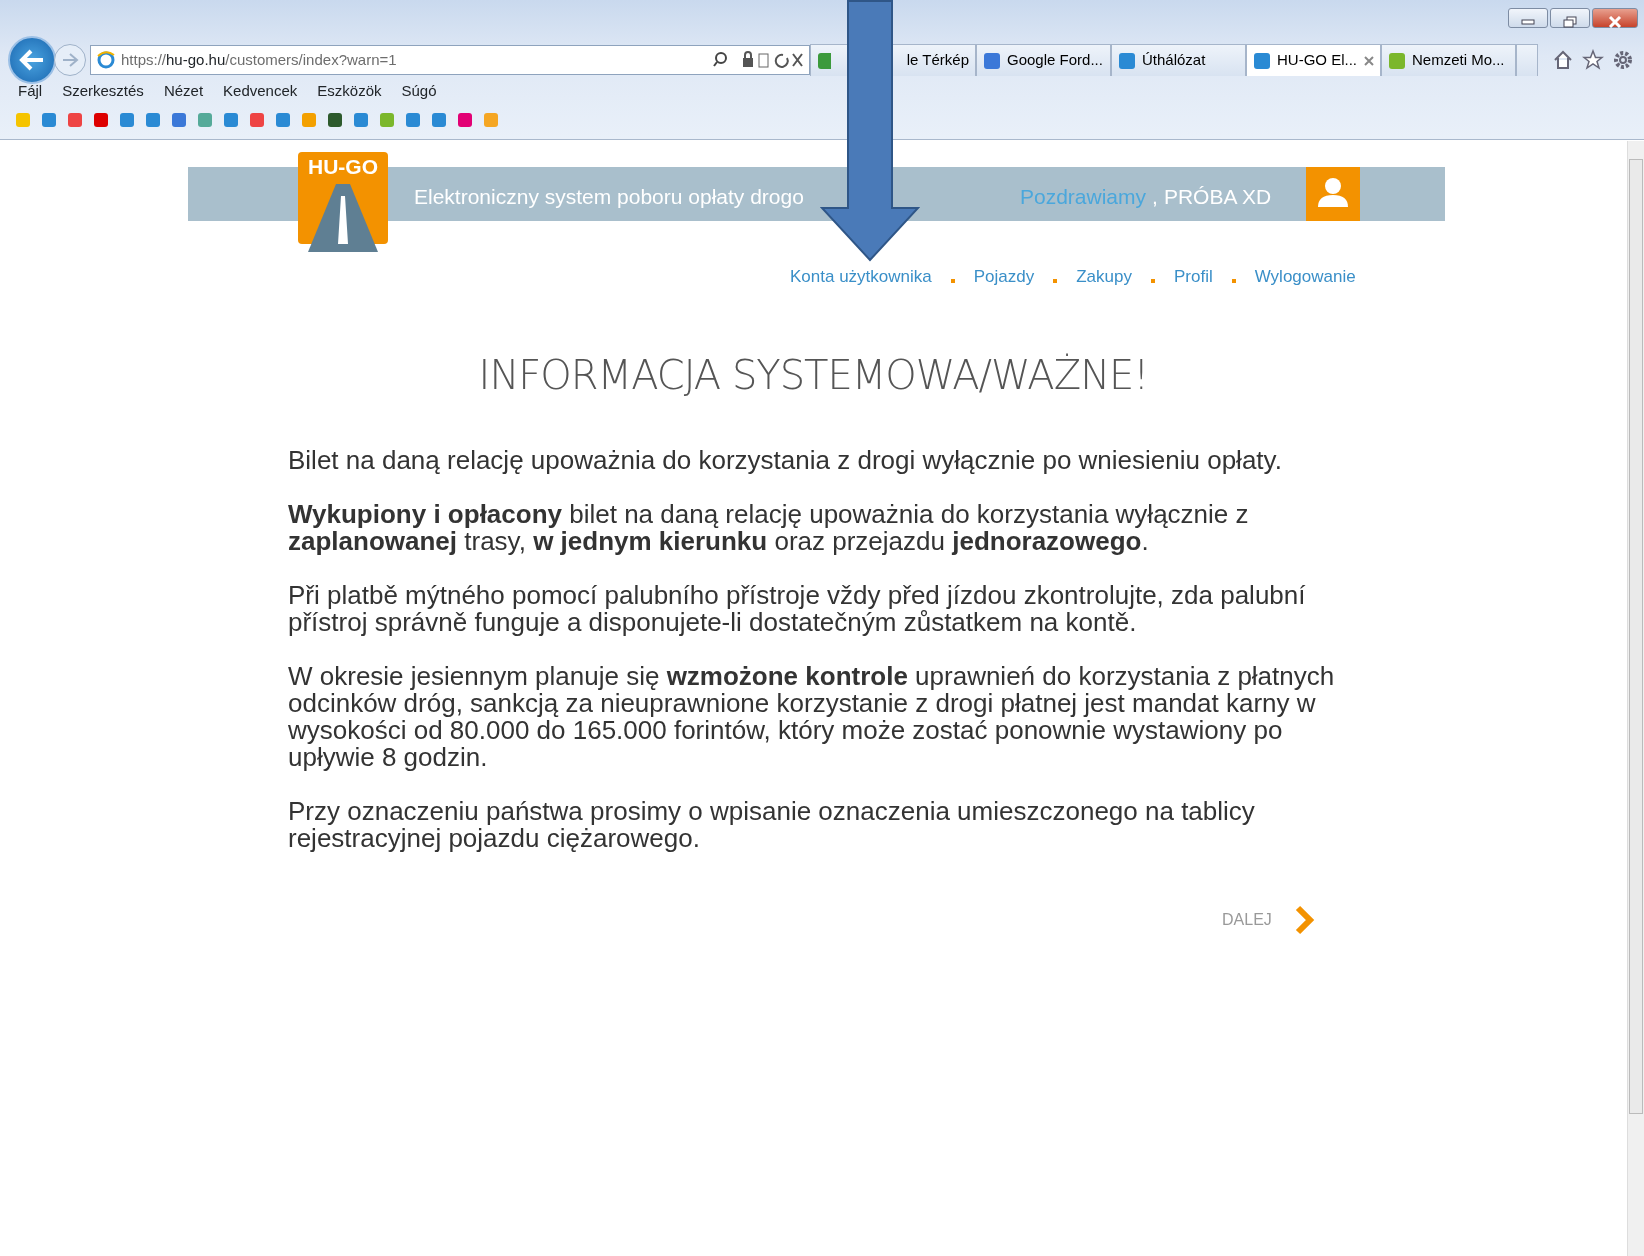 Image resolution: width=1644 pixels, height=1256 pixels. What do you see at coordinates (1528, 21) in the screenshot?
I see `minimize-icon` at bounding box center [1528, 21].